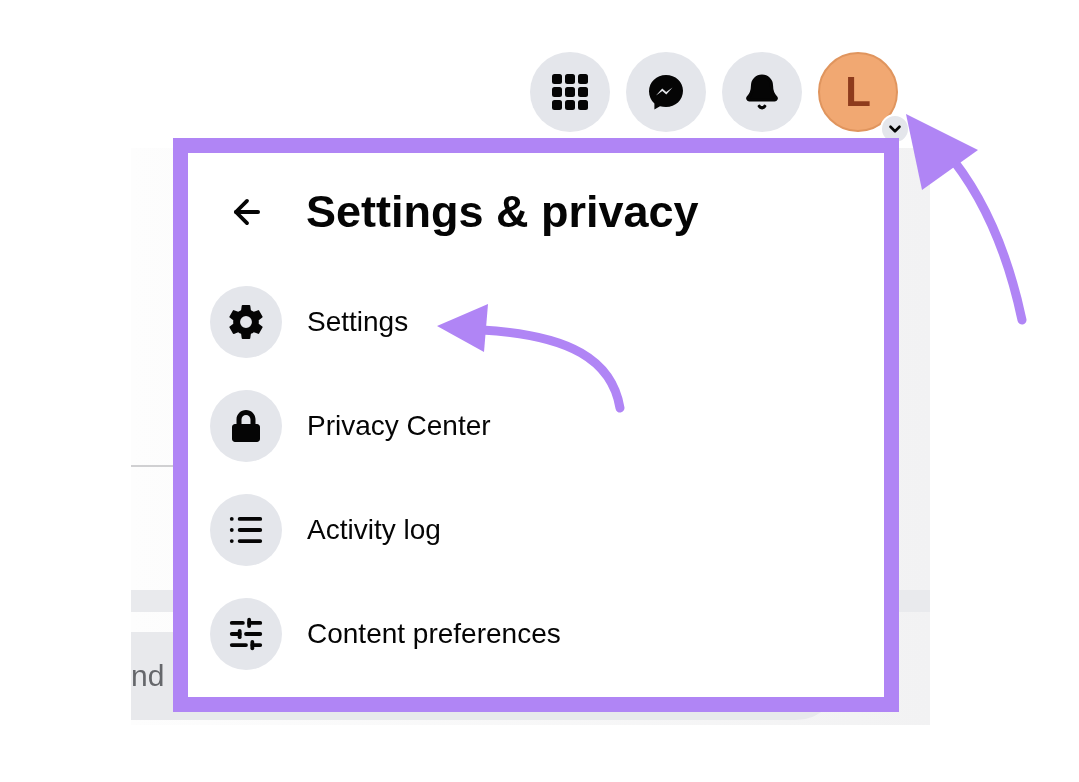 The width and height of the screenshot is (1079, 782). Describe the element at coordinates (536, 322) in the screenshot. I see `menu-item: Settings` at that location.